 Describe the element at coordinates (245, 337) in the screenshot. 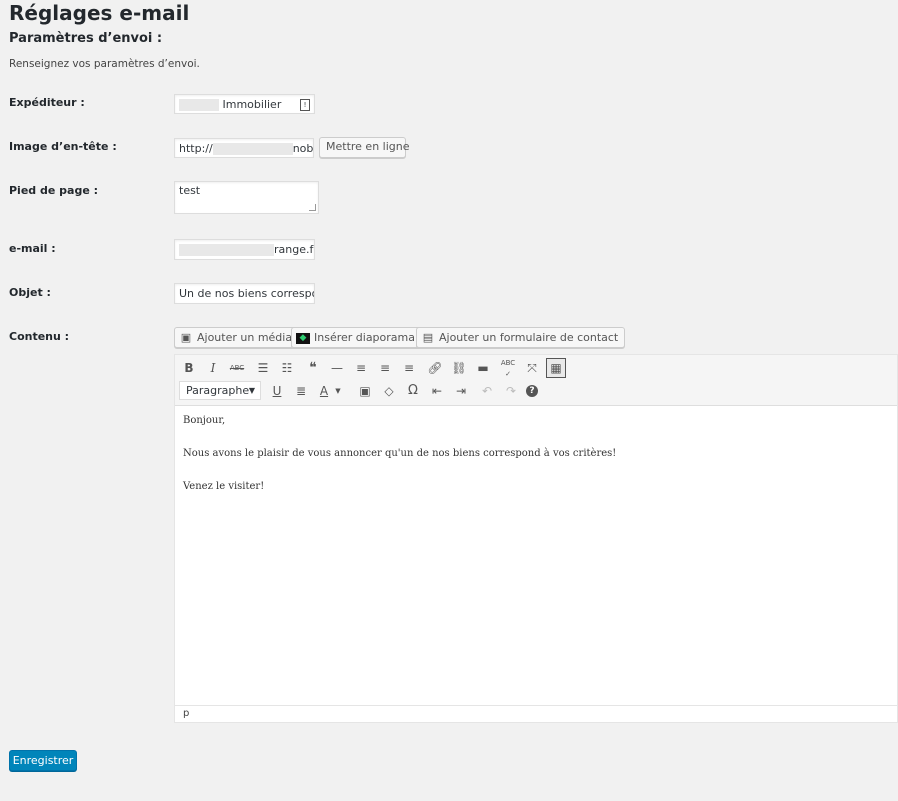

I see `add-media-label: Ajouter un média` at that location.